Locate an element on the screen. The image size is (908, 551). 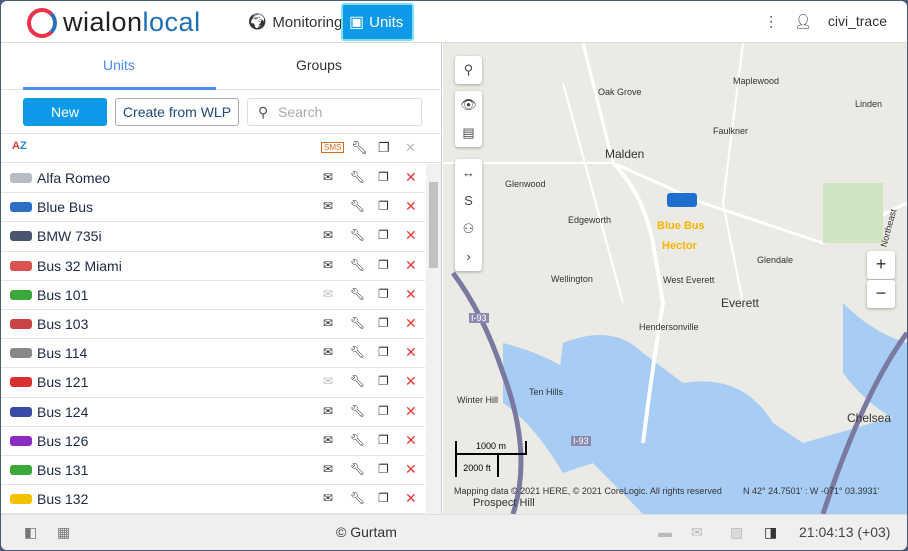
unit-name: BMW 735i is located at coordinates (69, 236).